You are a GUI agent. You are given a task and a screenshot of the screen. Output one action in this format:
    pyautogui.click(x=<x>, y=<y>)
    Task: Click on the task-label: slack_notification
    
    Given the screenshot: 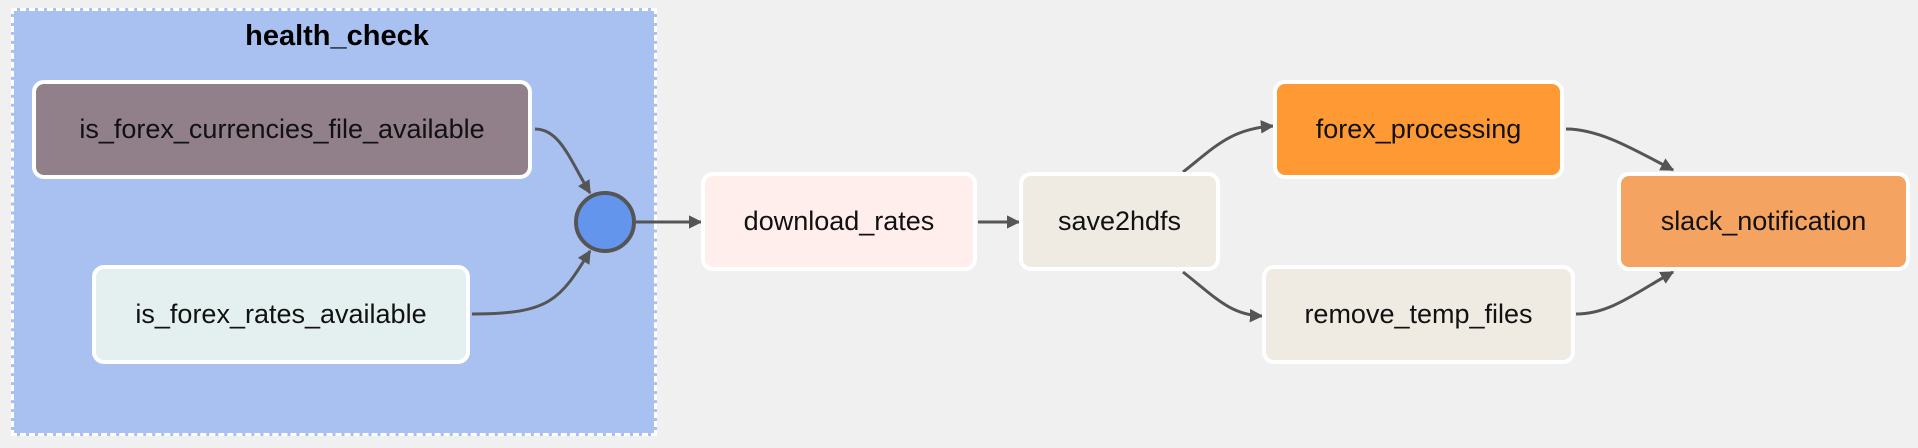 What is the action you would take?
    pyautogui.click(x=1763, y=221)
    